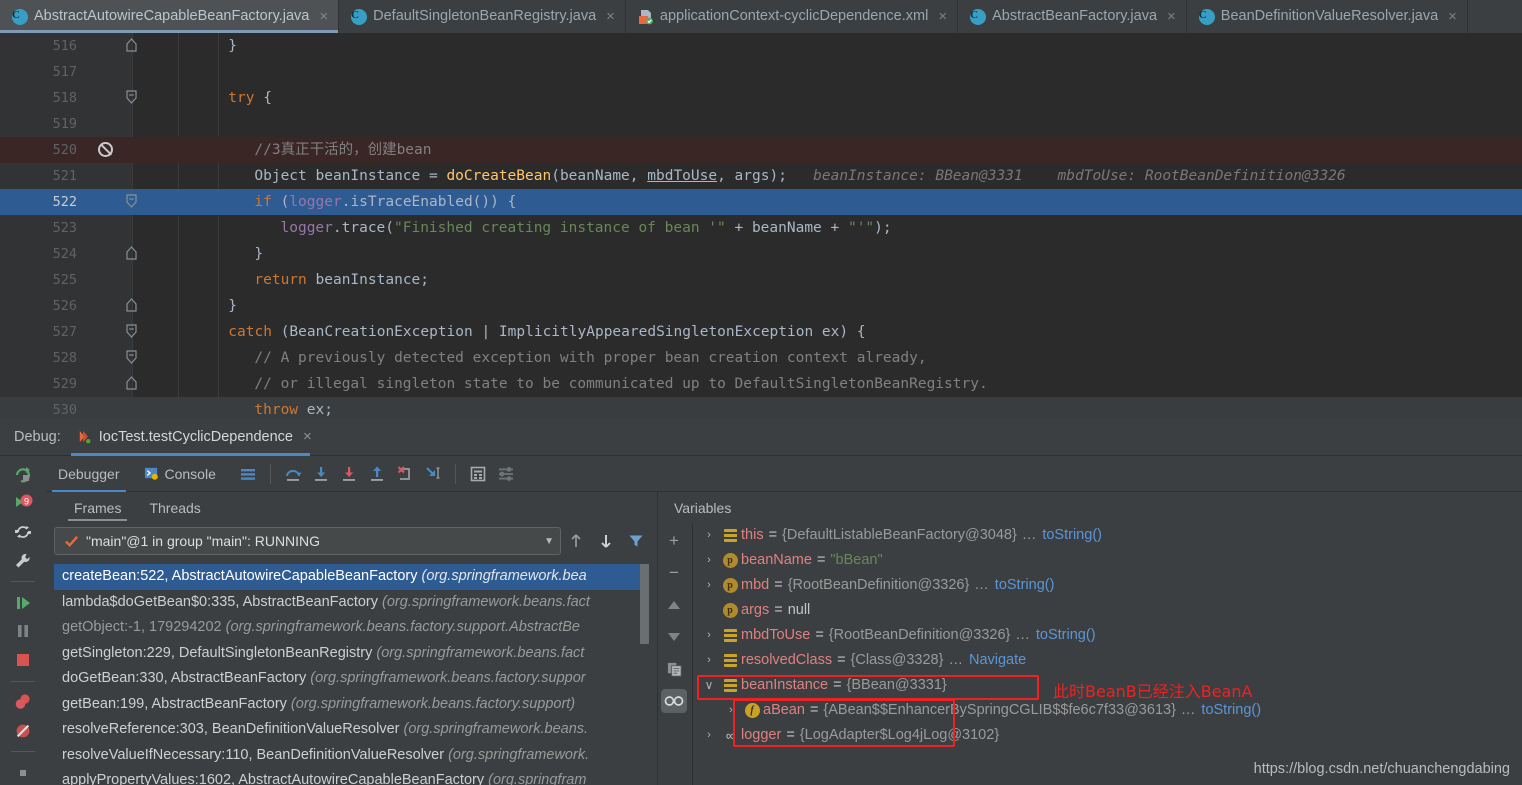 The height and width of the screenshot is (785, 1522). What do you see at coordinates (606, 541) in the screenshot?
I see `frame-down-icon` at bounding box center [606, 541].